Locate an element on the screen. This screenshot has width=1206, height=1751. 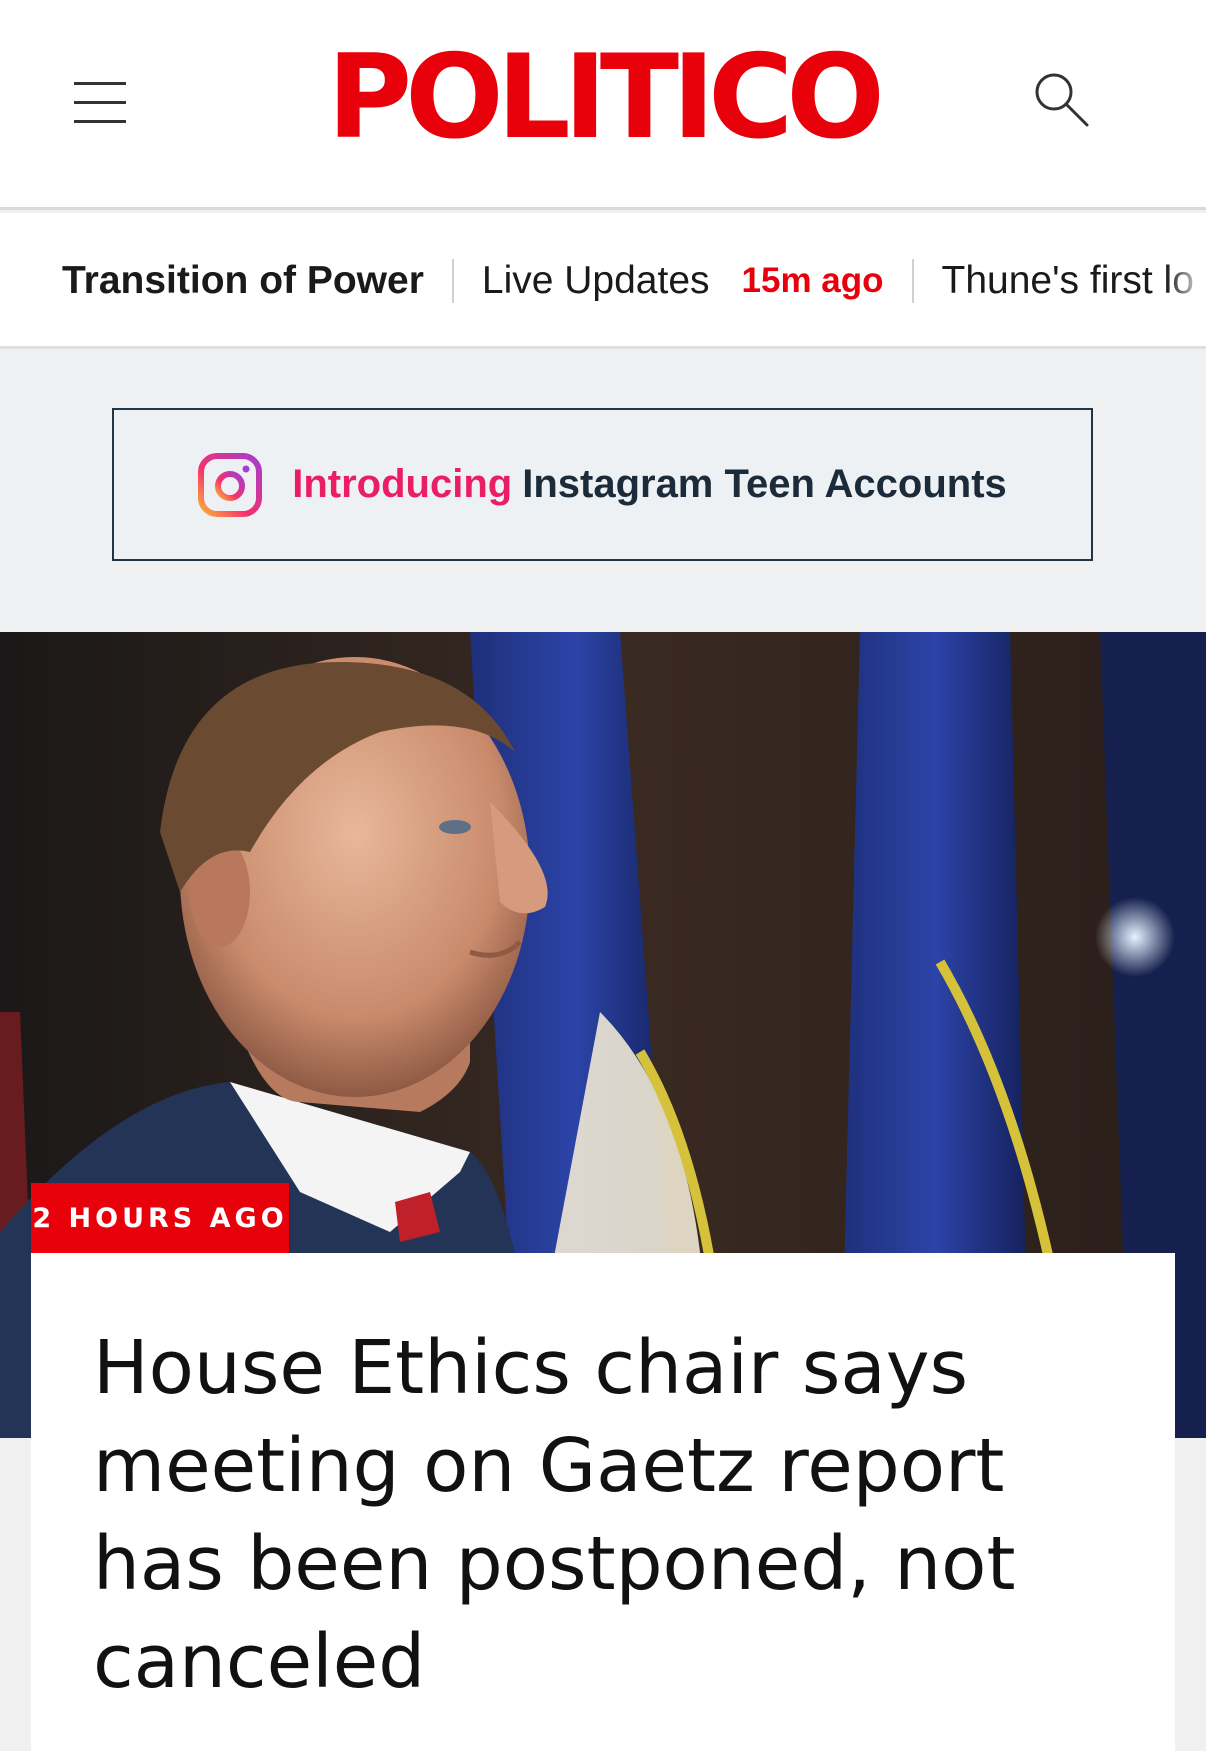
hamburger-menu-icon is located at coordinates (100, 102).